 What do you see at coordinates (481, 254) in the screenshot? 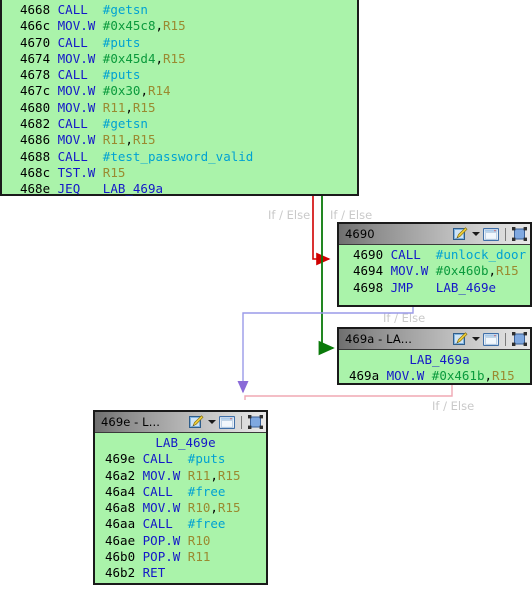
I see `instruction-operand: #unlock_door` at bounding box center [481, 254].